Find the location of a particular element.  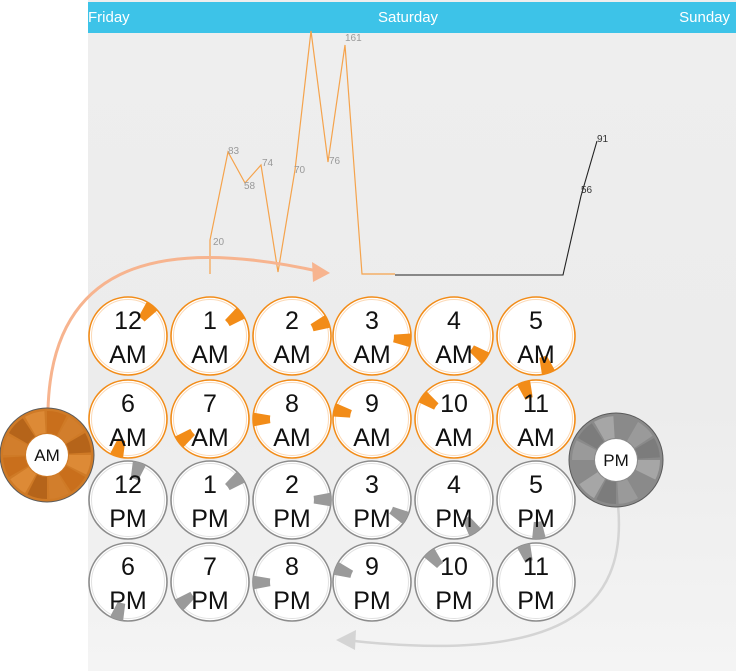

series-1-data-label: 58 is located at coordinates (250, 186).